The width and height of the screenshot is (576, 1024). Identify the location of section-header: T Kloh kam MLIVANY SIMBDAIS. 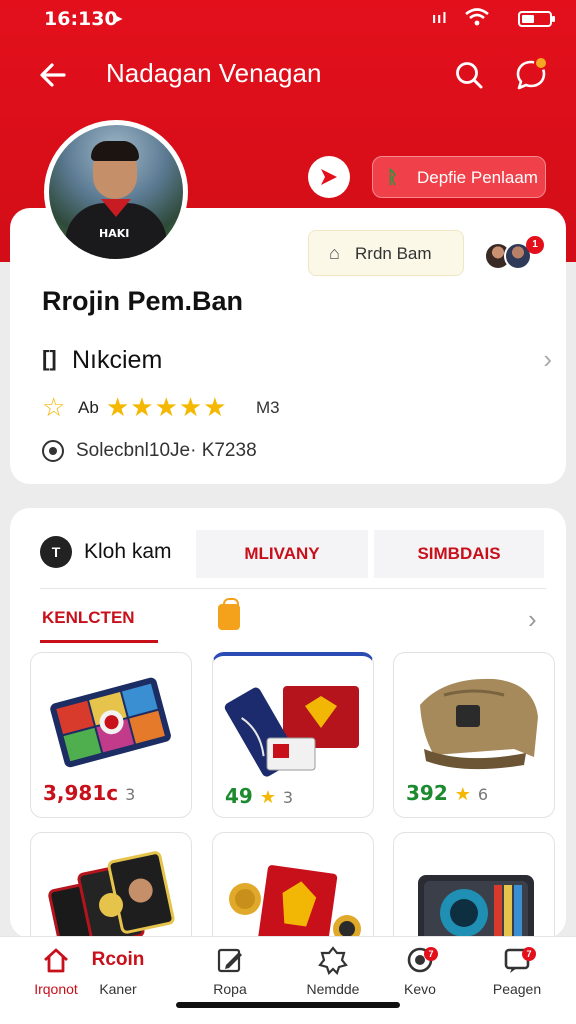
(288, 554).